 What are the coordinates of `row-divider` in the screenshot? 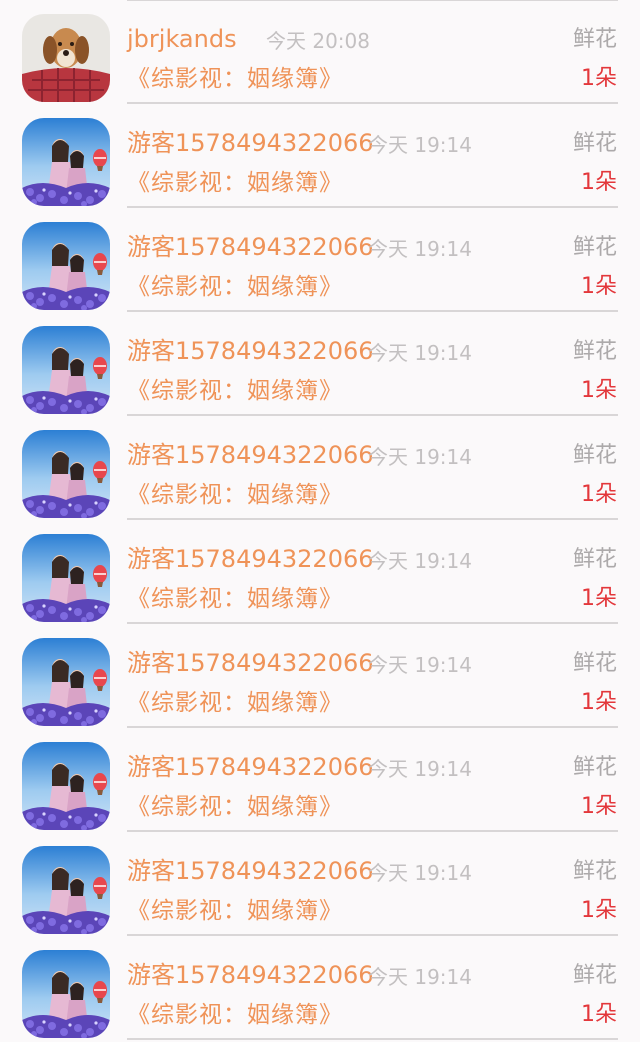 It's located at (372, 1039).